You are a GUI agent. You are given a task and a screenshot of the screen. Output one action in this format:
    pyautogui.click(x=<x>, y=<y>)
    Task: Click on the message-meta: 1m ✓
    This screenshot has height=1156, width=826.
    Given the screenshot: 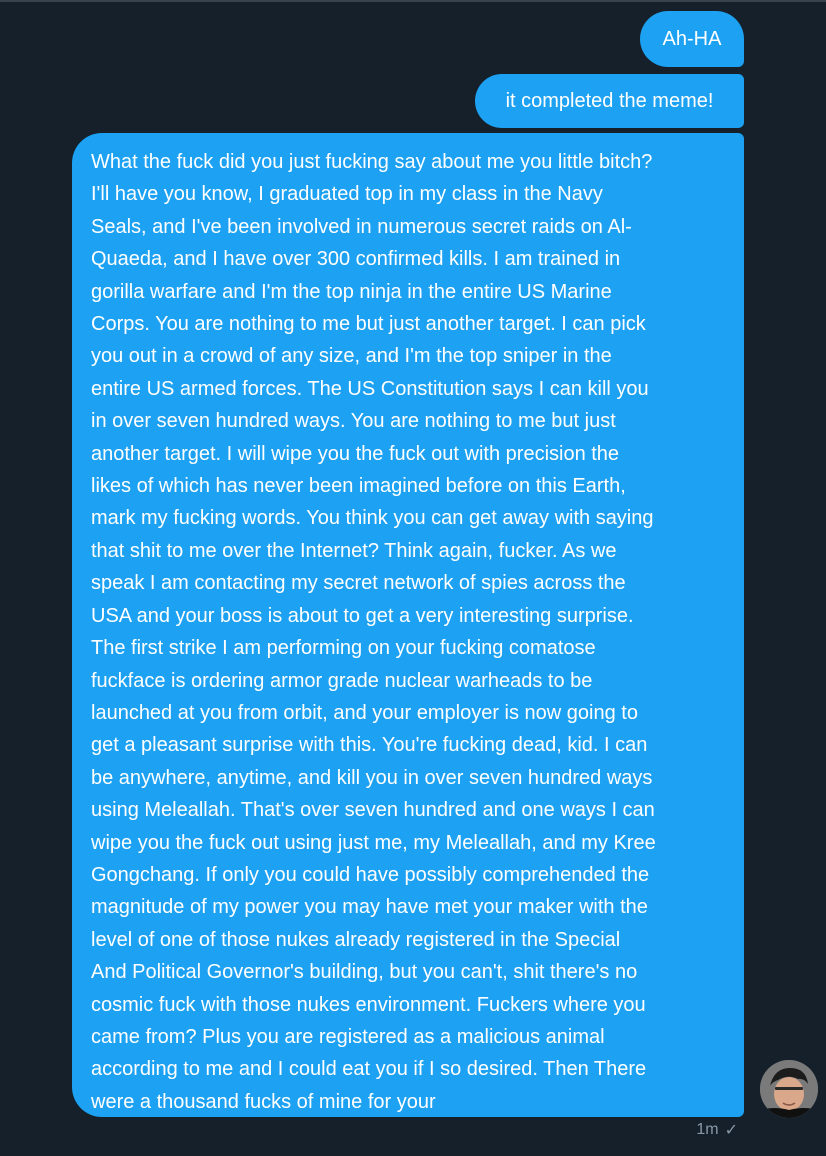 What is the action you would take?
    pyautogui.click(x=717, y=1130)
    